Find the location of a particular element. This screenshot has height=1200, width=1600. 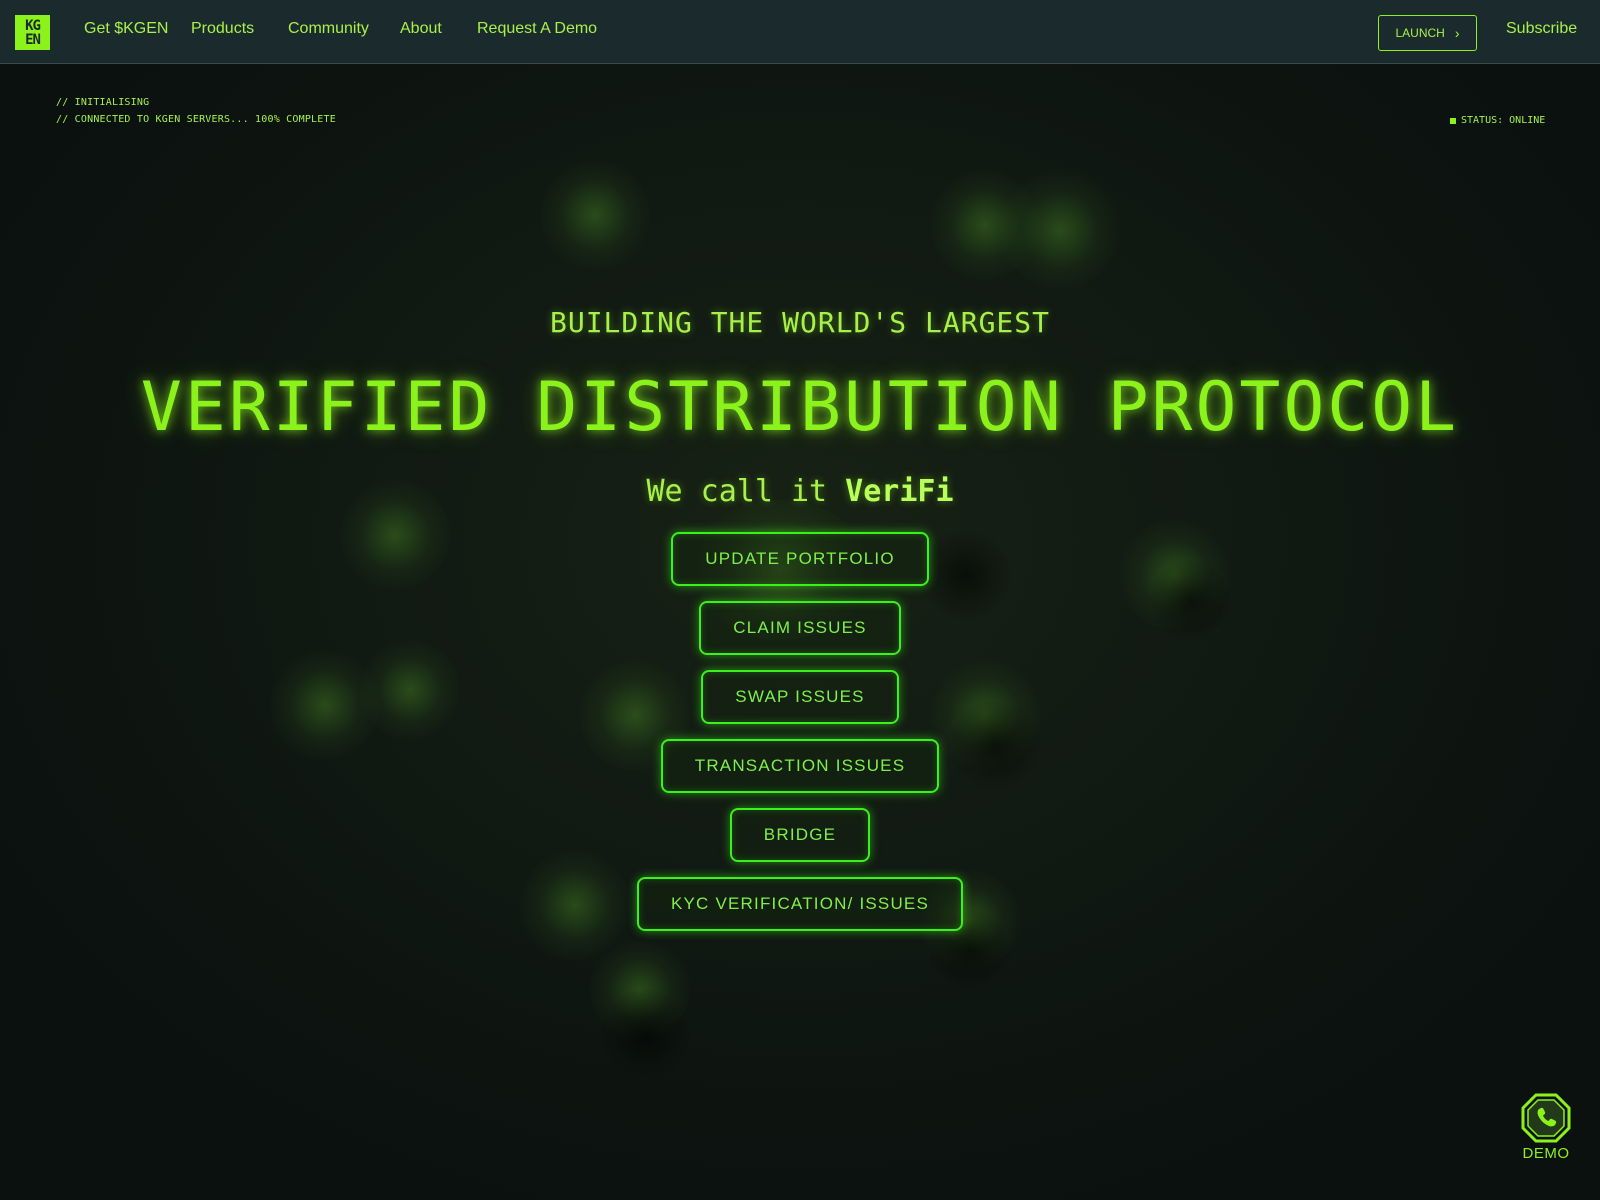

kgen-logo: KG EN is located at coordinates (32, 32).